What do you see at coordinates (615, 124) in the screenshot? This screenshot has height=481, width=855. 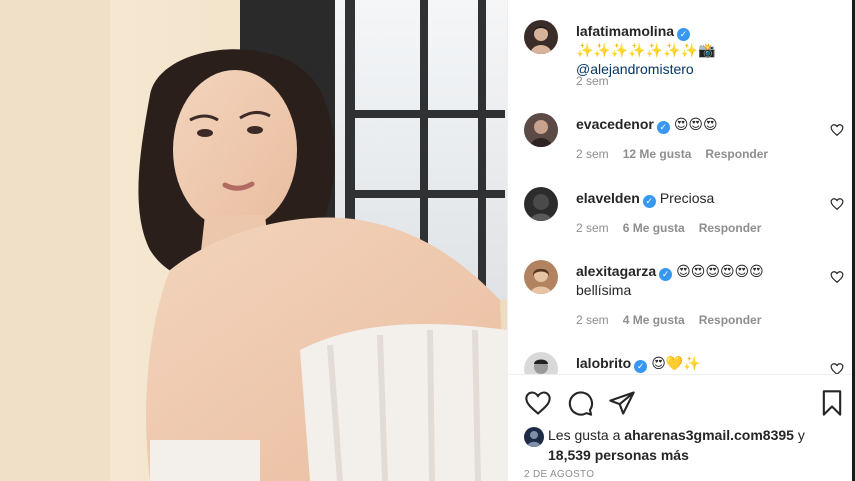 I see `commenter-username: evacedenor` at bounding box center [615, 124].